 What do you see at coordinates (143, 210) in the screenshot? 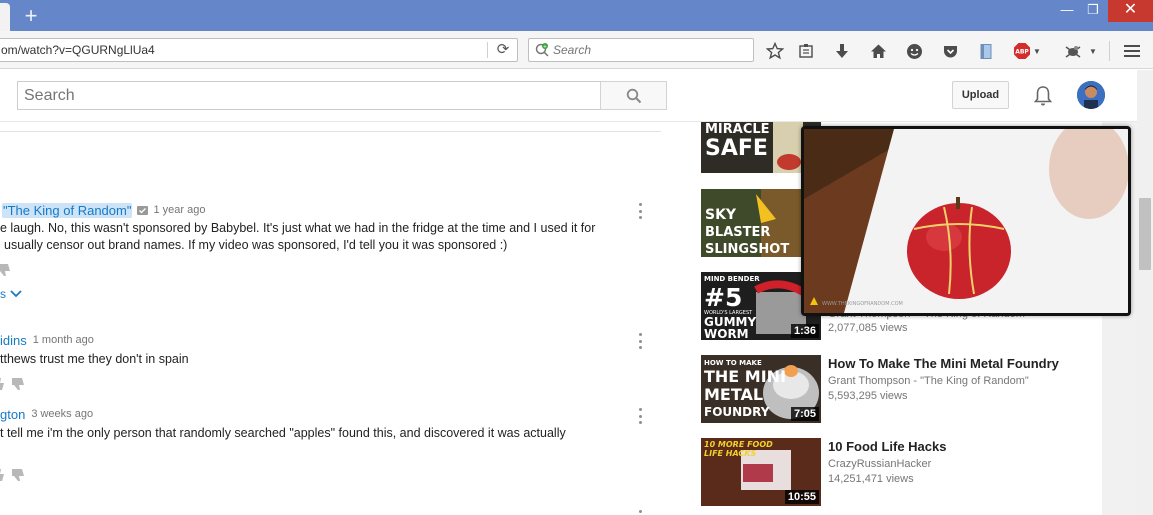
I see `verified-icon` at bounding box center [143, 210].